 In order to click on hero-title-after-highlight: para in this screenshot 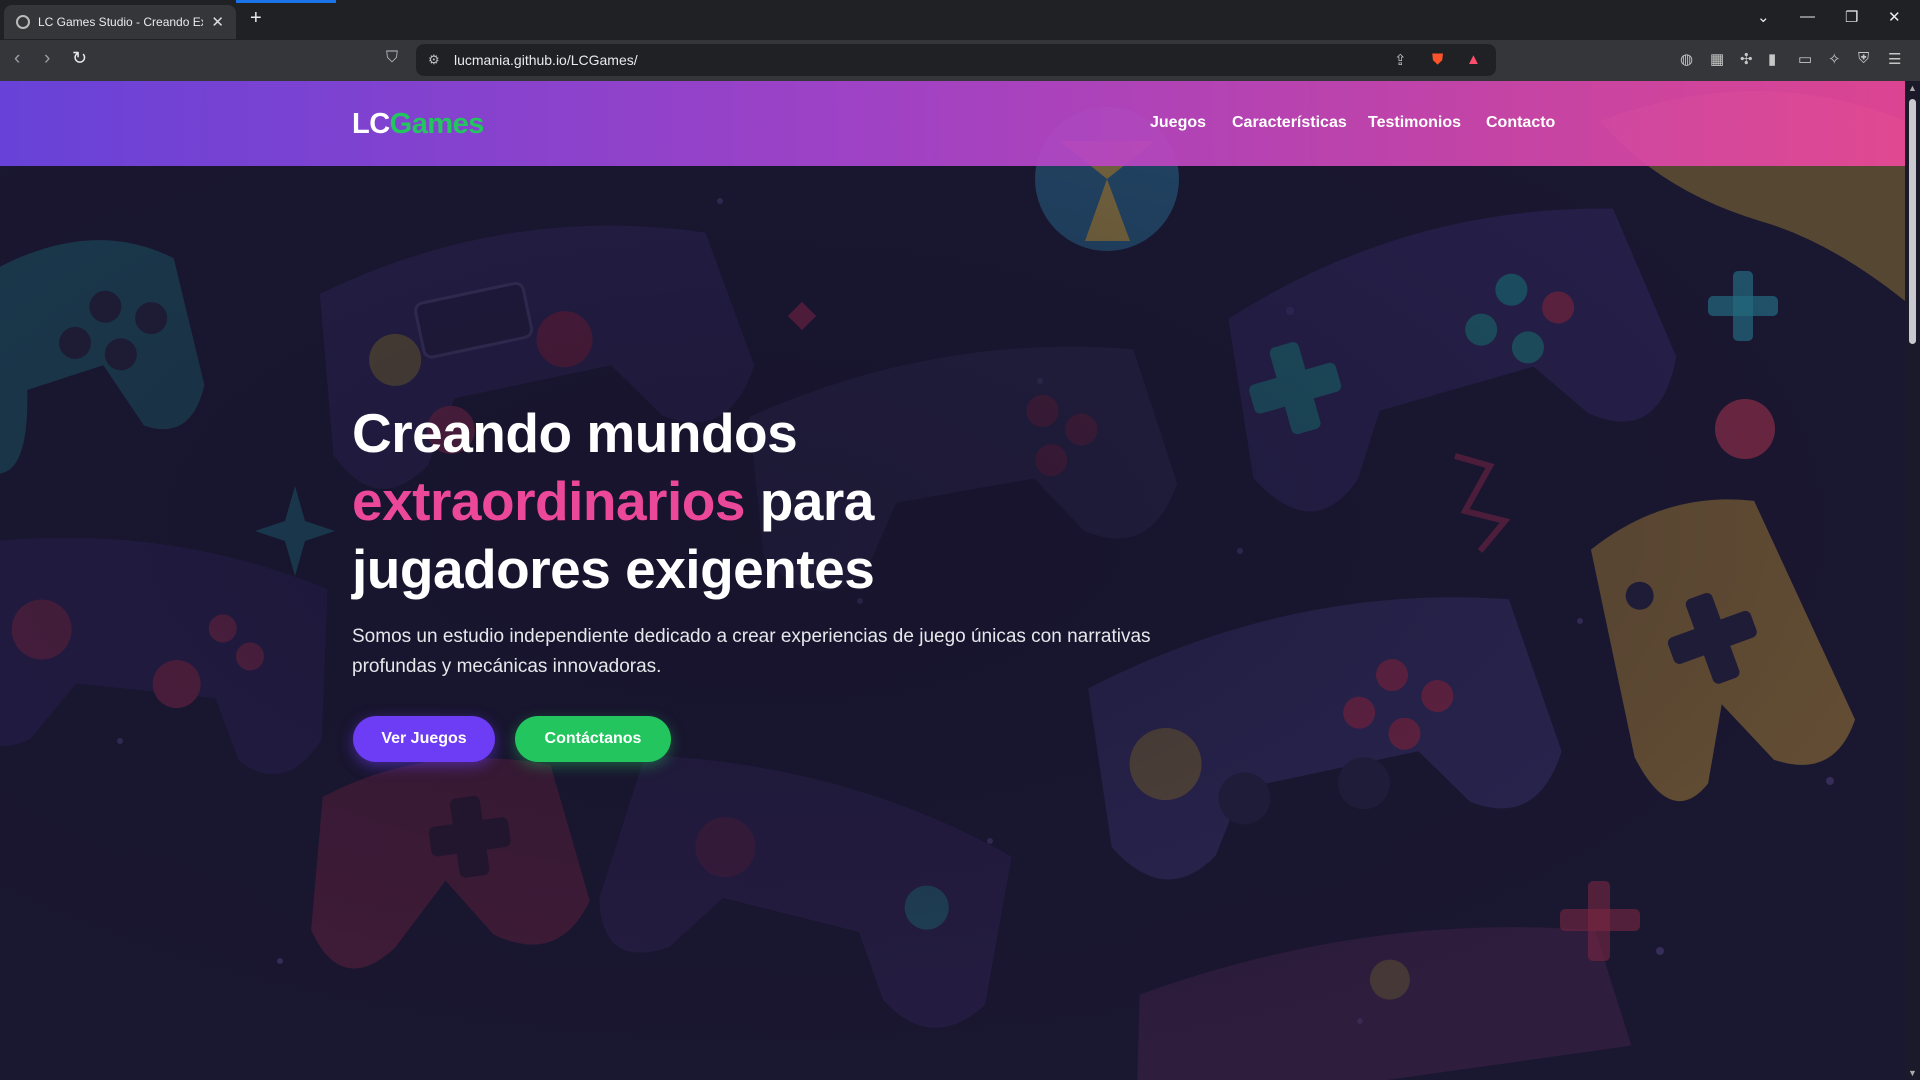, I will do `click(809, 501)`.